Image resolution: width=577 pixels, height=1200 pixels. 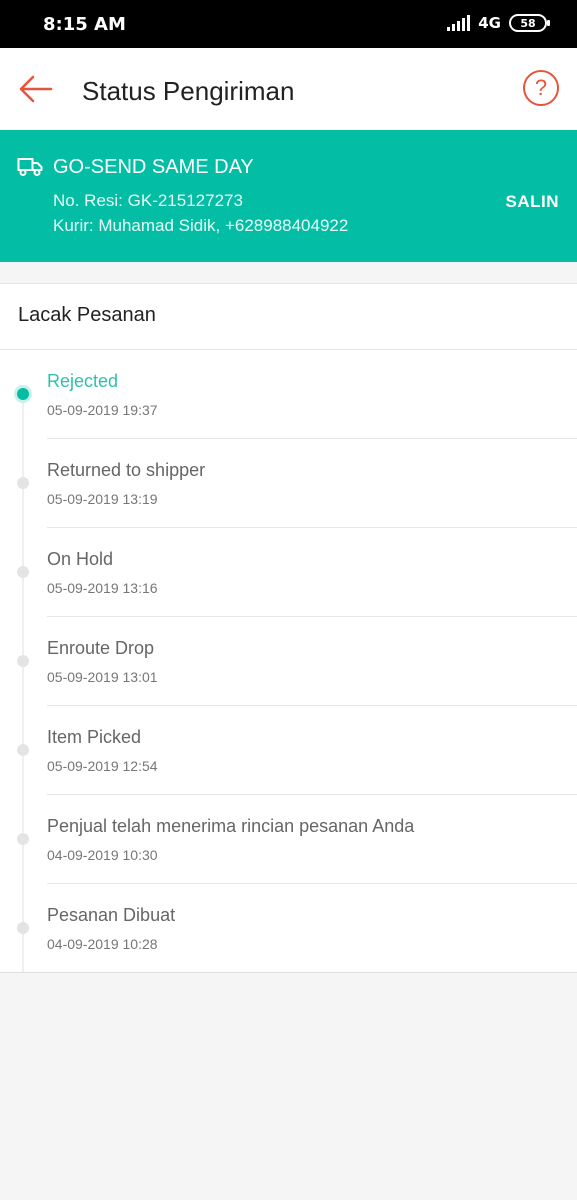 I want to click on event-time: 04-09-2019 10:30, so click(x=102, y=855).